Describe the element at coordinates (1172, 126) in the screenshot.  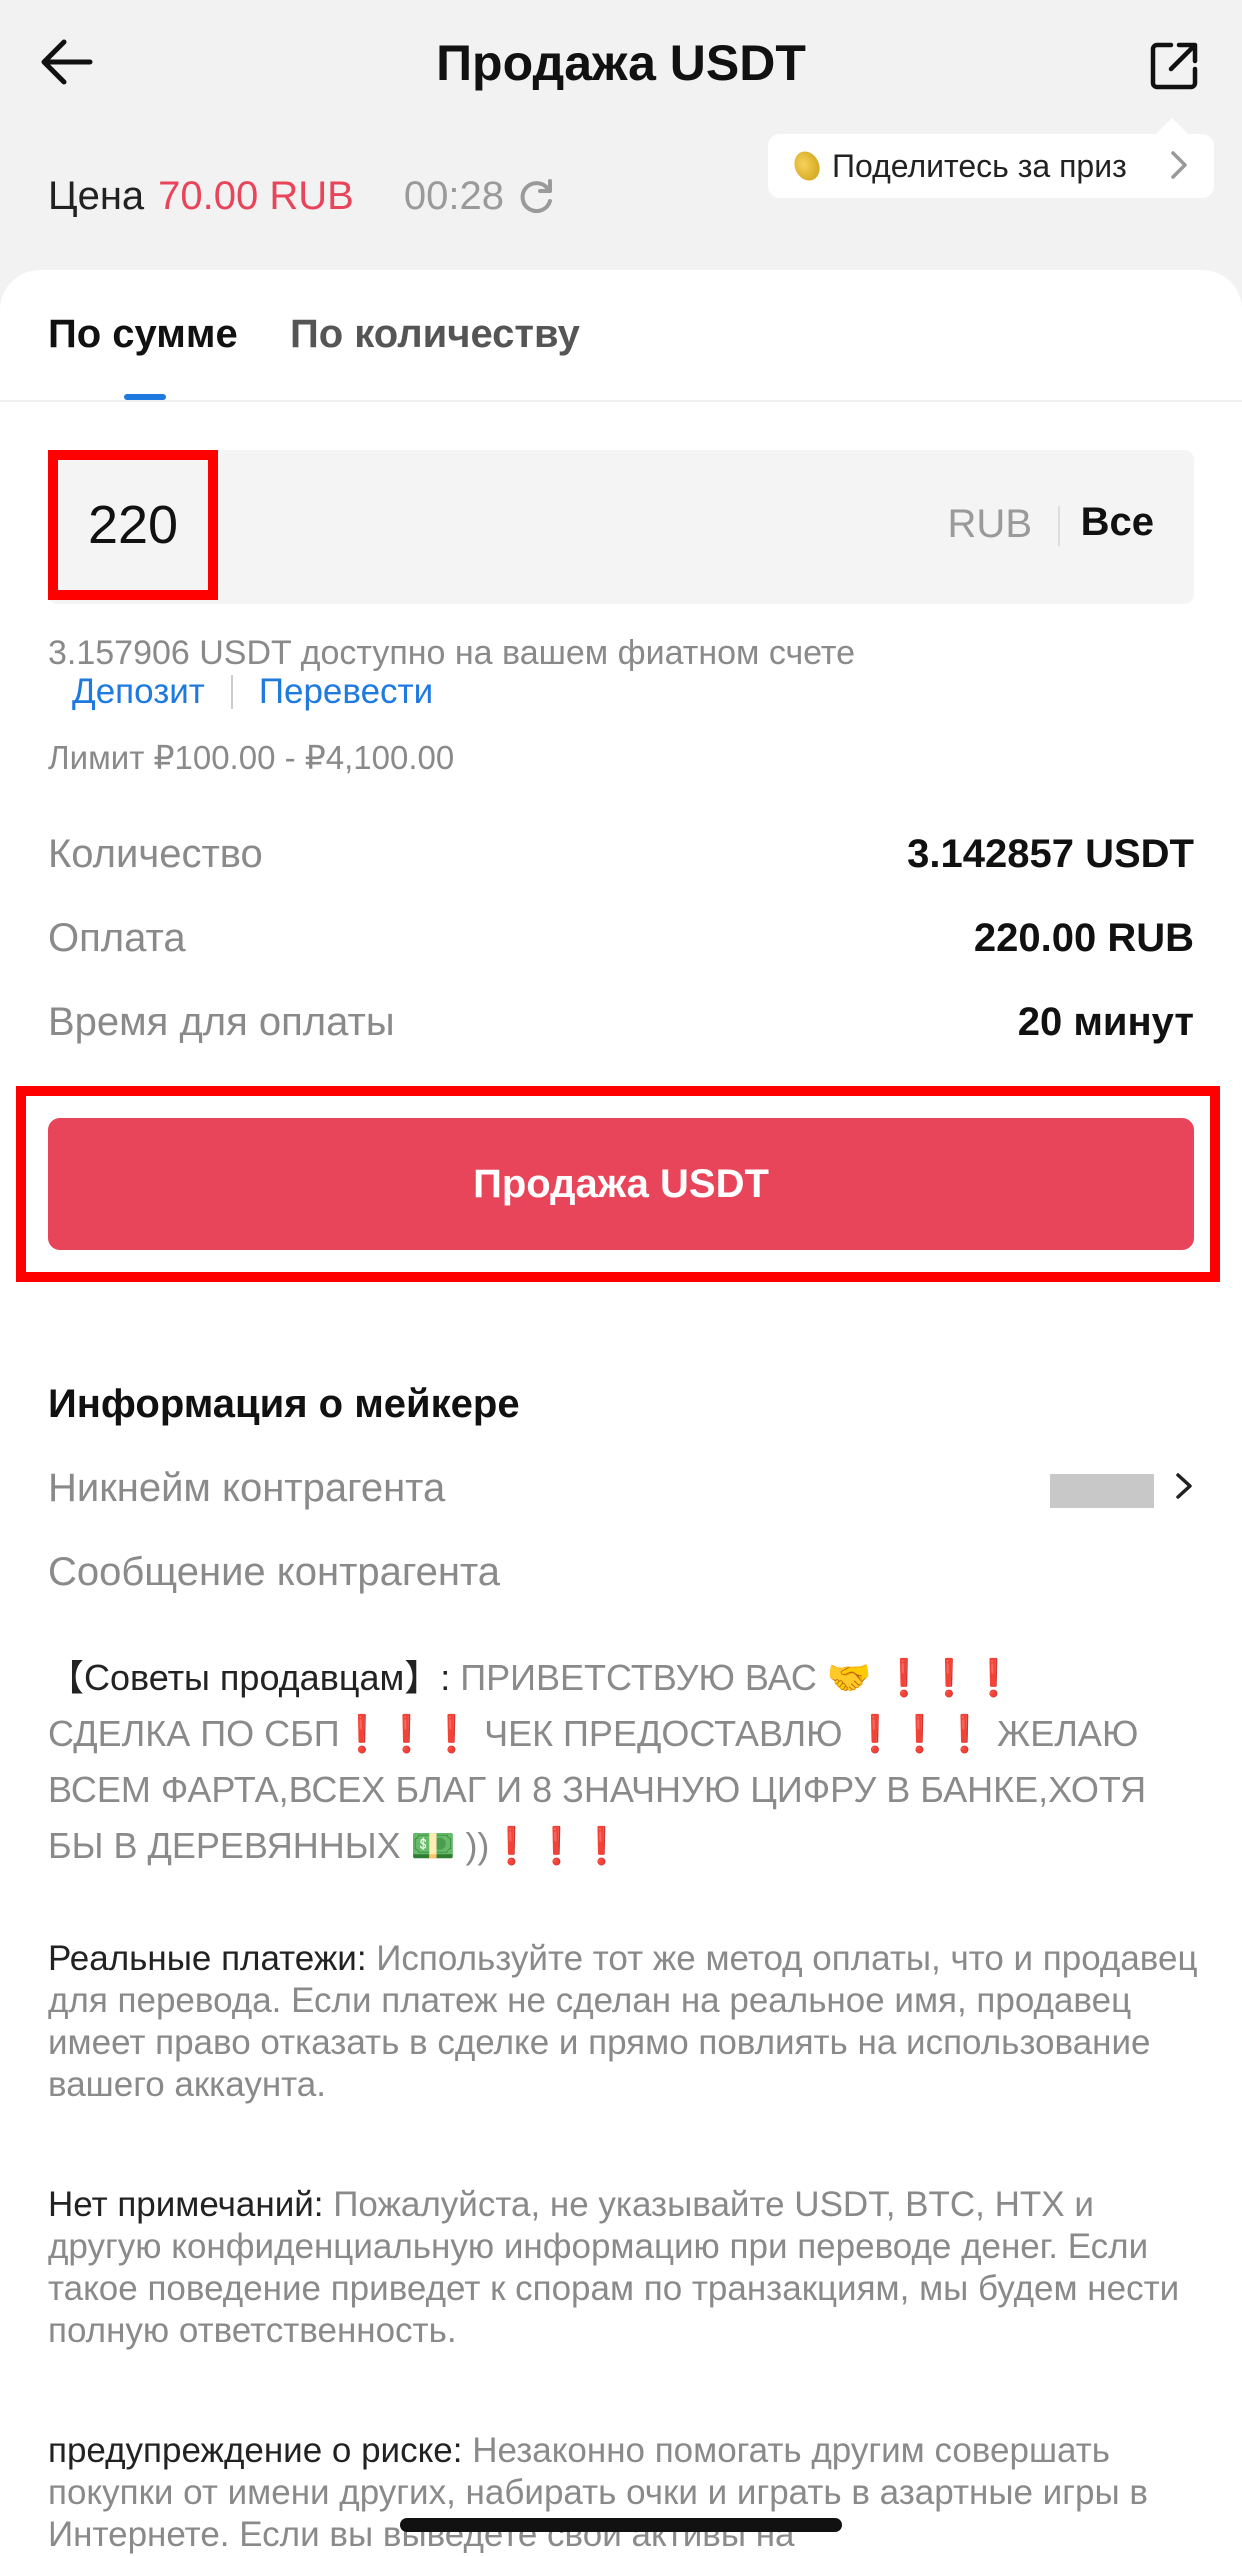
I see `prize-pill-pointer` at that location.